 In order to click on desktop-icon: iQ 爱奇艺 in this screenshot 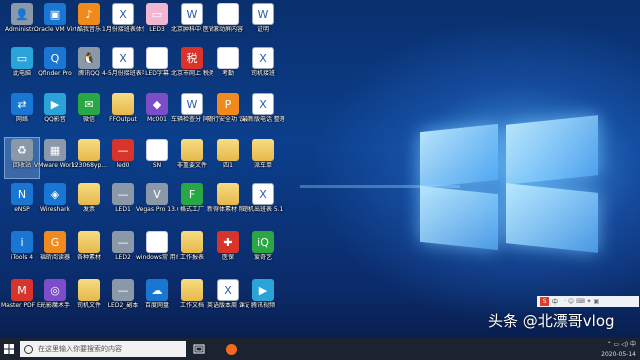, I will do `click(263, 250)`.